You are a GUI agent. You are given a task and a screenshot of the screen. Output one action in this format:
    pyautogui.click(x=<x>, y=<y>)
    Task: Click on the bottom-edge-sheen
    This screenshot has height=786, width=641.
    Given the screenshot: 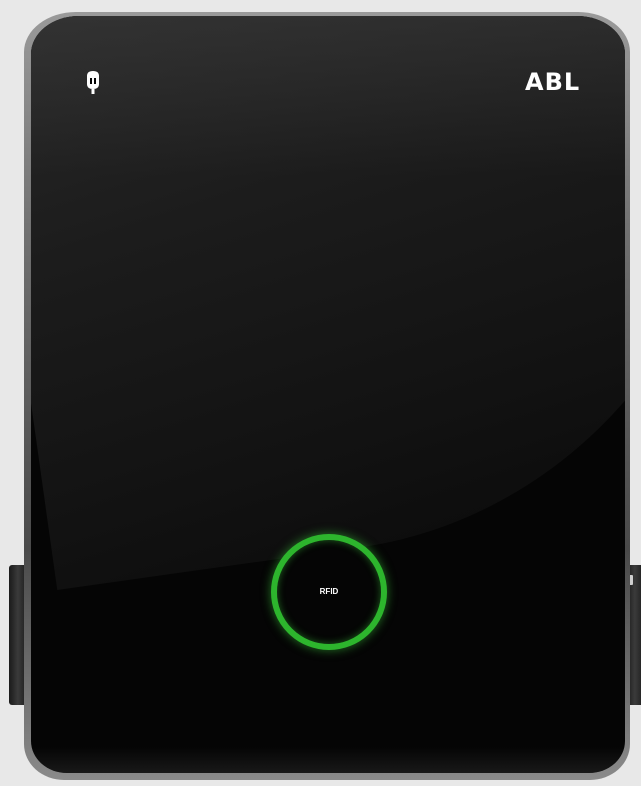 What is the action you would take?
    pyautogui.click(x=328, y=760)
    